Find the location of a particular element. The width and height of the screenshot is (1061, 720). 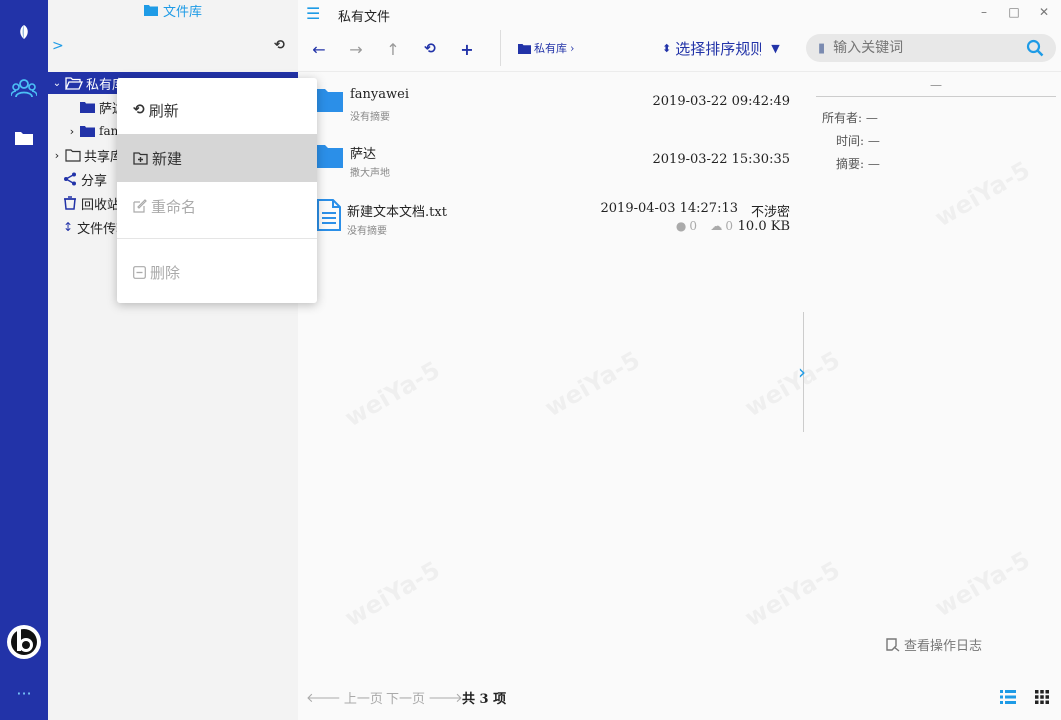

menu-item-rename: 重命名 is located at coordinates (217, 206).